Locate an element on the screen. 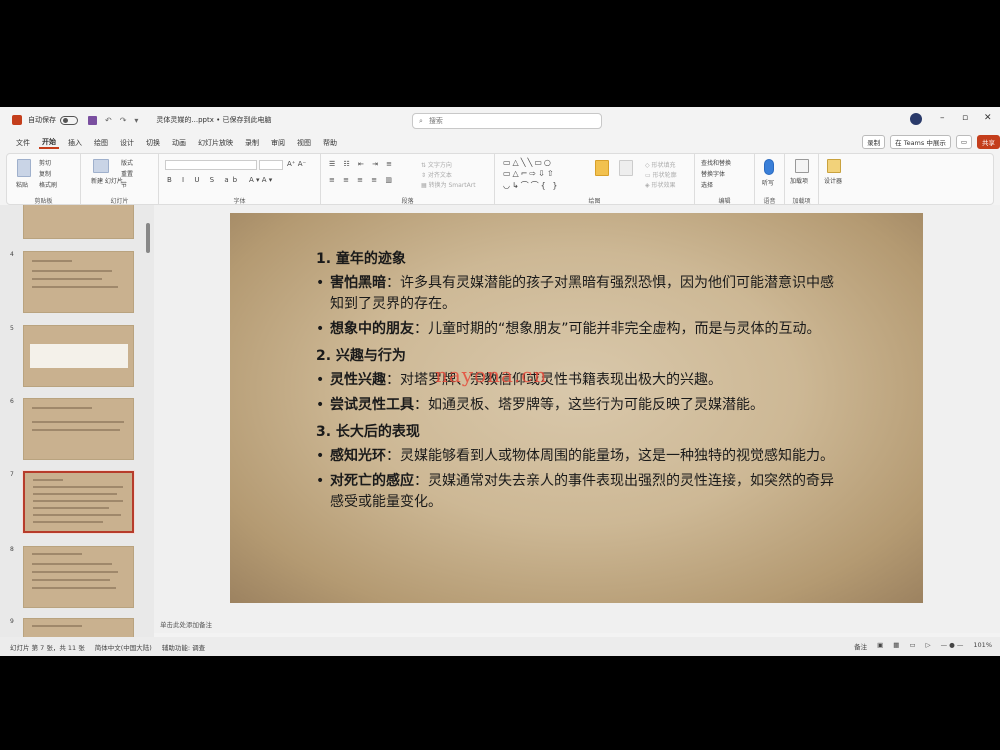  tab-draw: 绘图 is located at coordinates (101, 143).